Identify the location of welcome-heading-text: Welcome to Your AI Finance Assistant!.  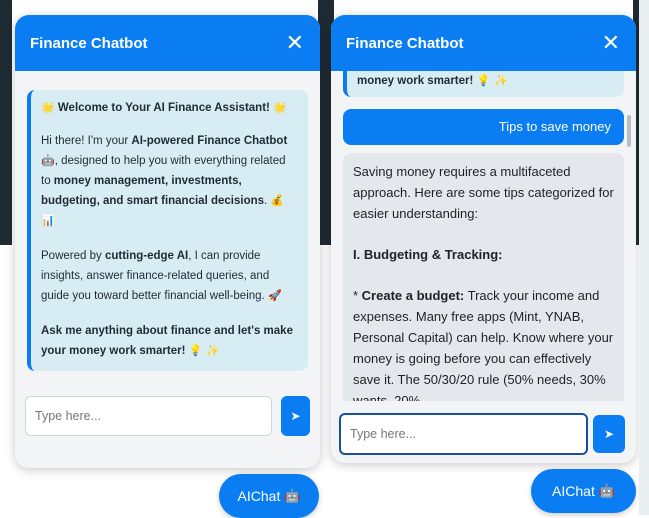
(163, 108).